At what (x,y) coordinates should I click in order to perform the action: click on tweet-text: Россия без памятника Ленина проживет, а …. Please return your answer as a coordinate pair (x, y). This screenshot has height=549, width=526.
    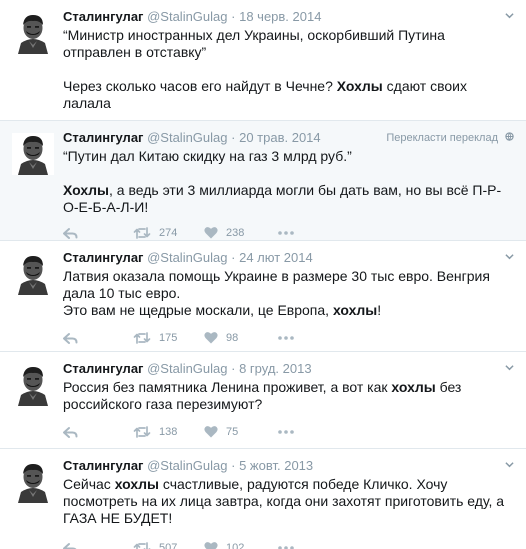
    Looking at the image, I should click on (289, 396).